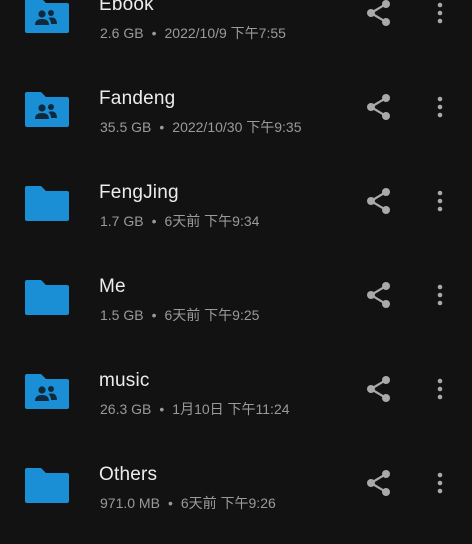 The height and width of the screenshot is (544, 472). I want to click on folder-date: 2022/10/9 下午7:55, so click(225, 33).